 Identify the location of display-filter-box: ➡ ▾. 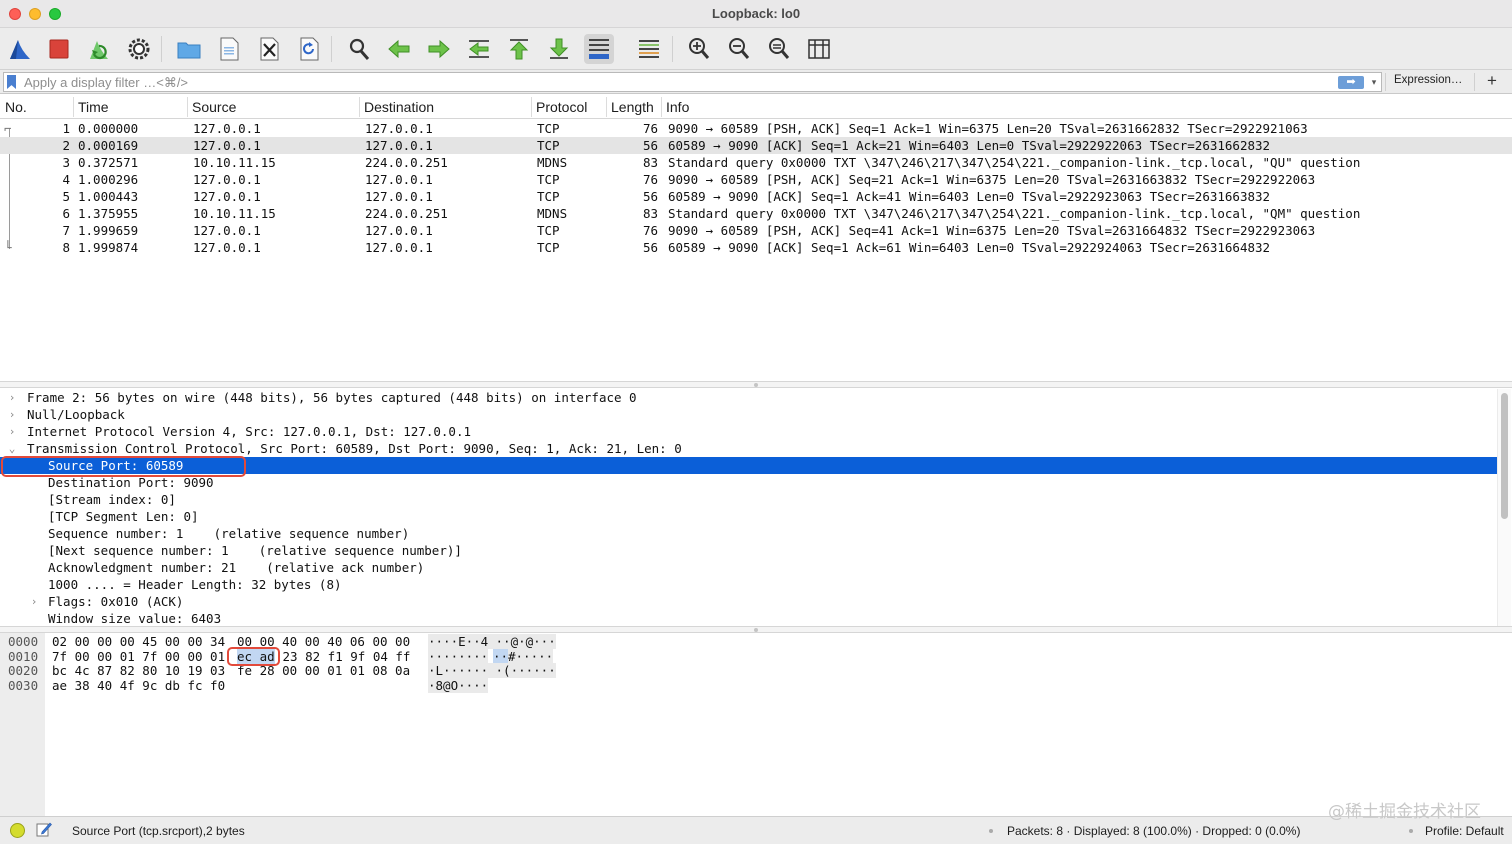
(692, 82).